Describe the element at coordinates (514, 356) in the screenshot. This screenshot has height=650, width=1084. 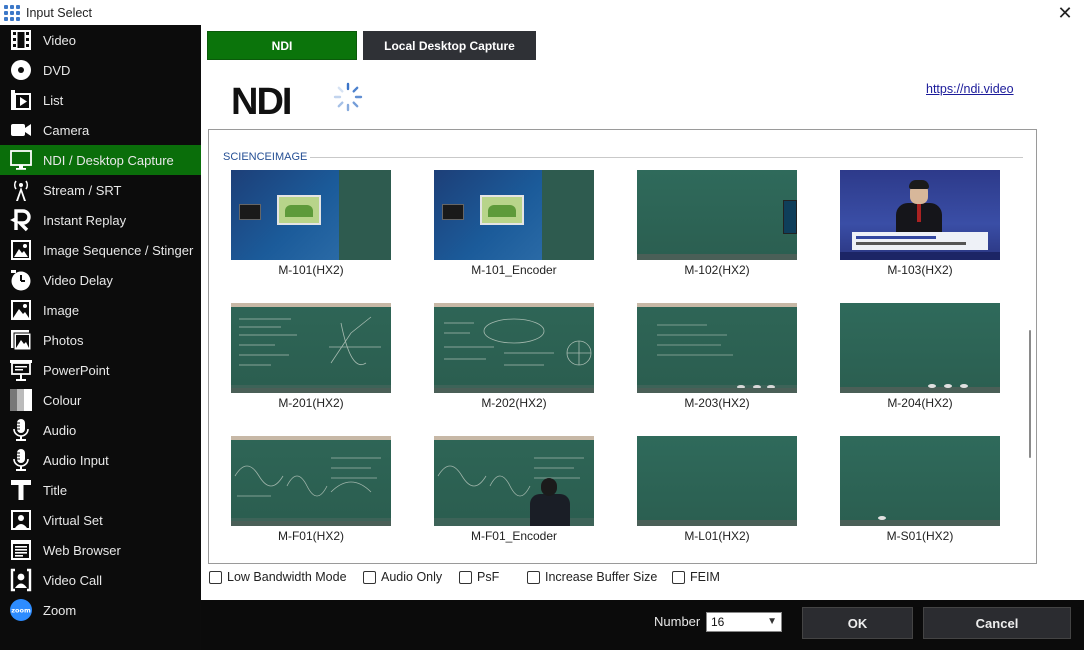
I see `source-tile-m-202-hx2: M-202(HX2)` at that location.